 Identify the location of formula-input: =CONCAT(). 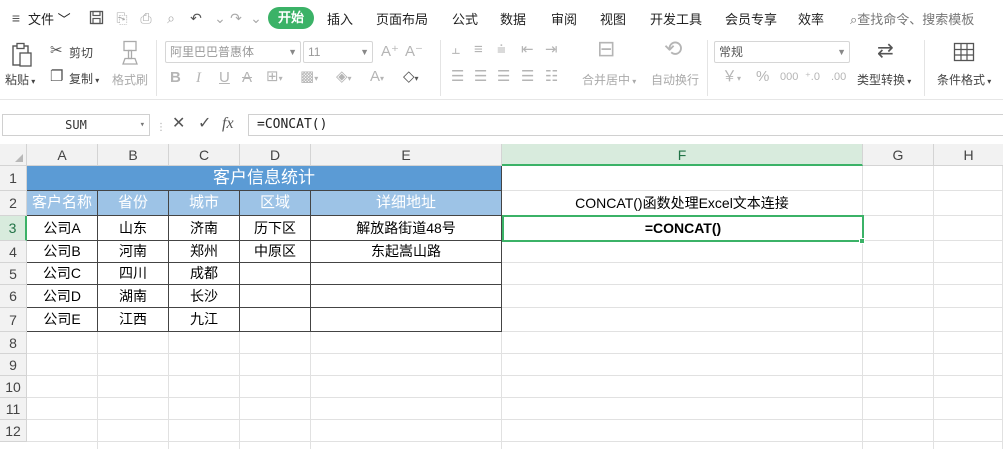
(625, 125).